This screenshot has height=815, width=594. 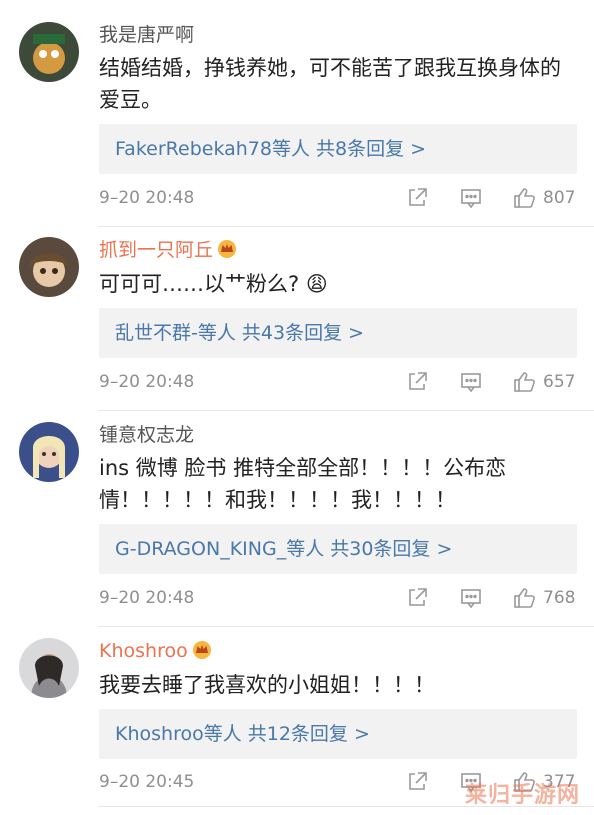 I want to click on reply-count: 共8条回复 >, so click(x=371, y=149).